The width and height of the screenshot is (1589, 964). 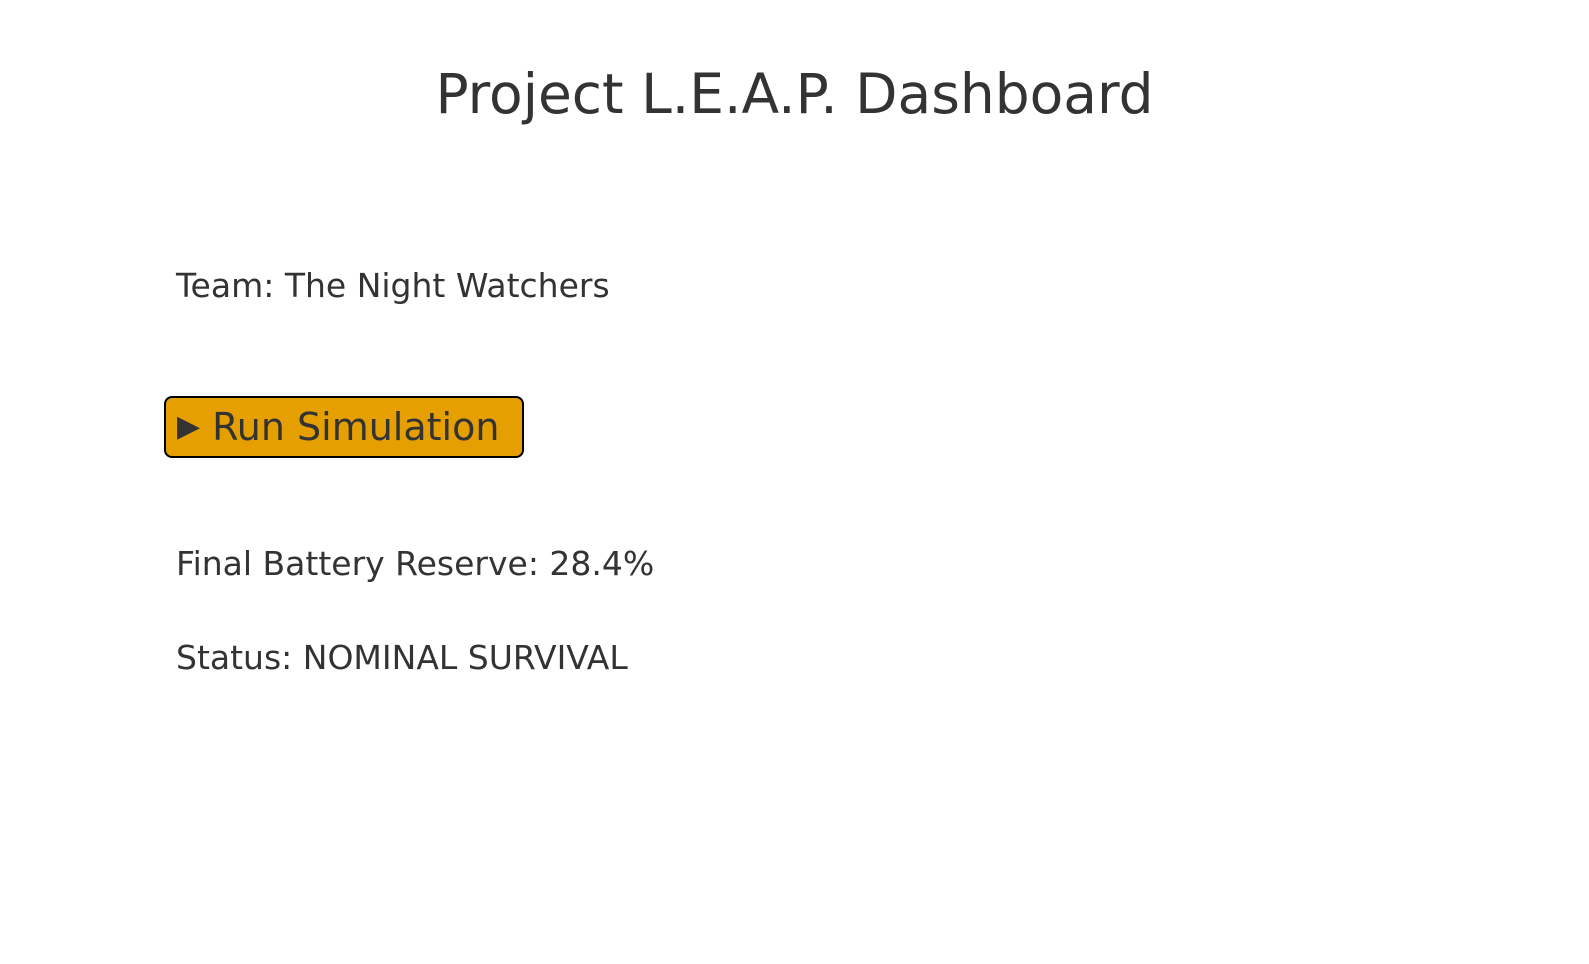 I want to click on team-name: Team: The Night Watchers, so click(x=393, y=285).